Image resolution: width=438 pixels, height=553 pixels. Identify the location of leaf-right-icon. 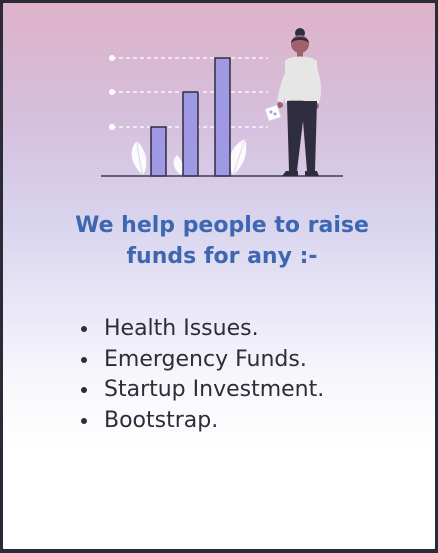
(238, 157).